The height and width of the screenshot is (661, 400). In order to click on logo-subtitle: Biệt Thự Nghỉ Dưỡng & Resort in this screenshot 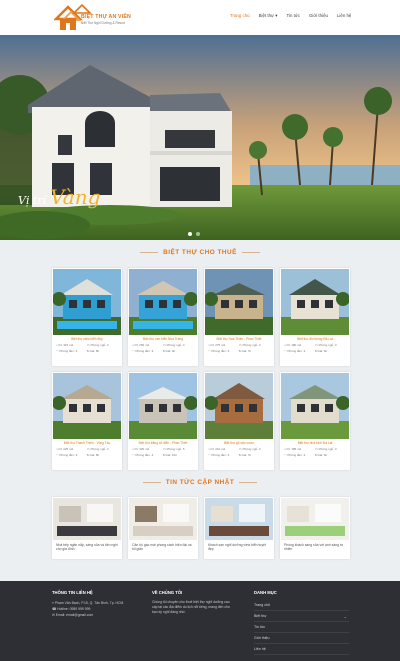, I will do `click(103, 23)`.